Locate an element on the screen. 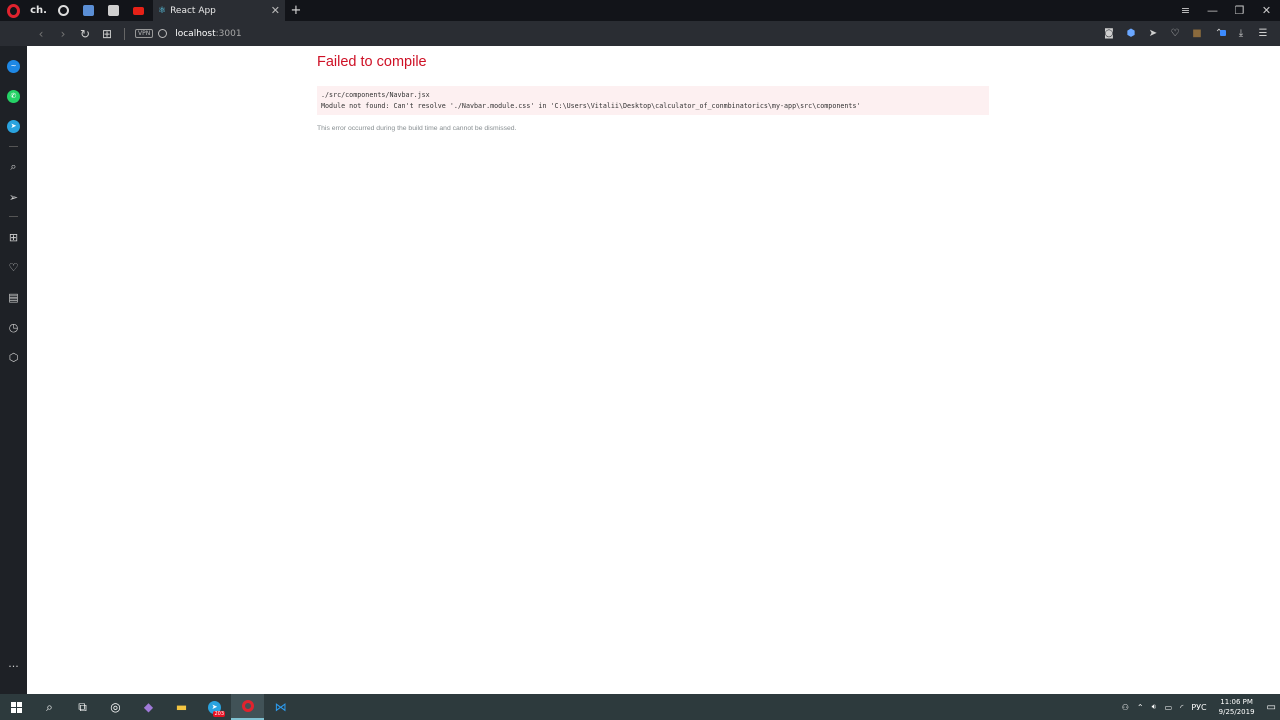 Image resolution: width=1280 pixels, height=720 pixels. divider is located at coordinates (124, 33).